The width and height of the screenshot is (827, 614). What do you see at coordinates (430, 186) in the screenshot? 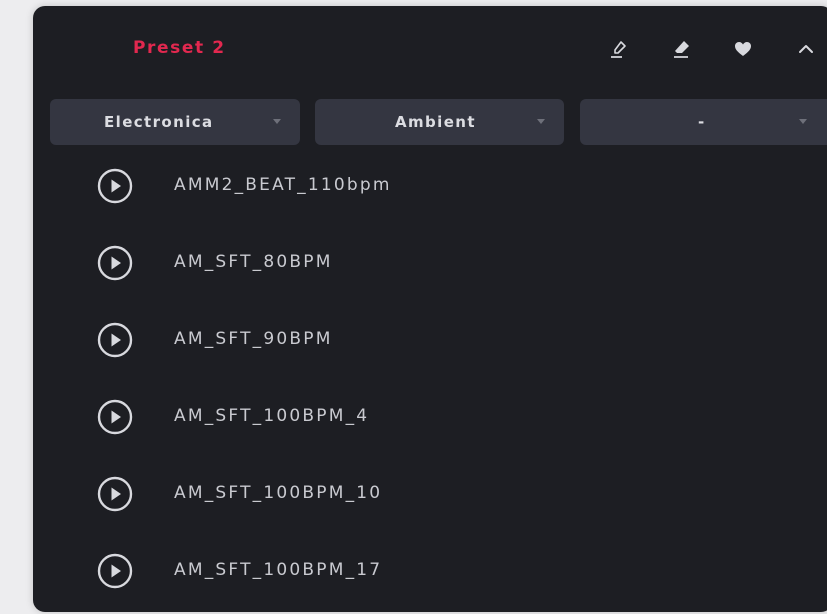
I see `track-row: AMM2_BEAT_110bpm` at bounding box center [430, 186].